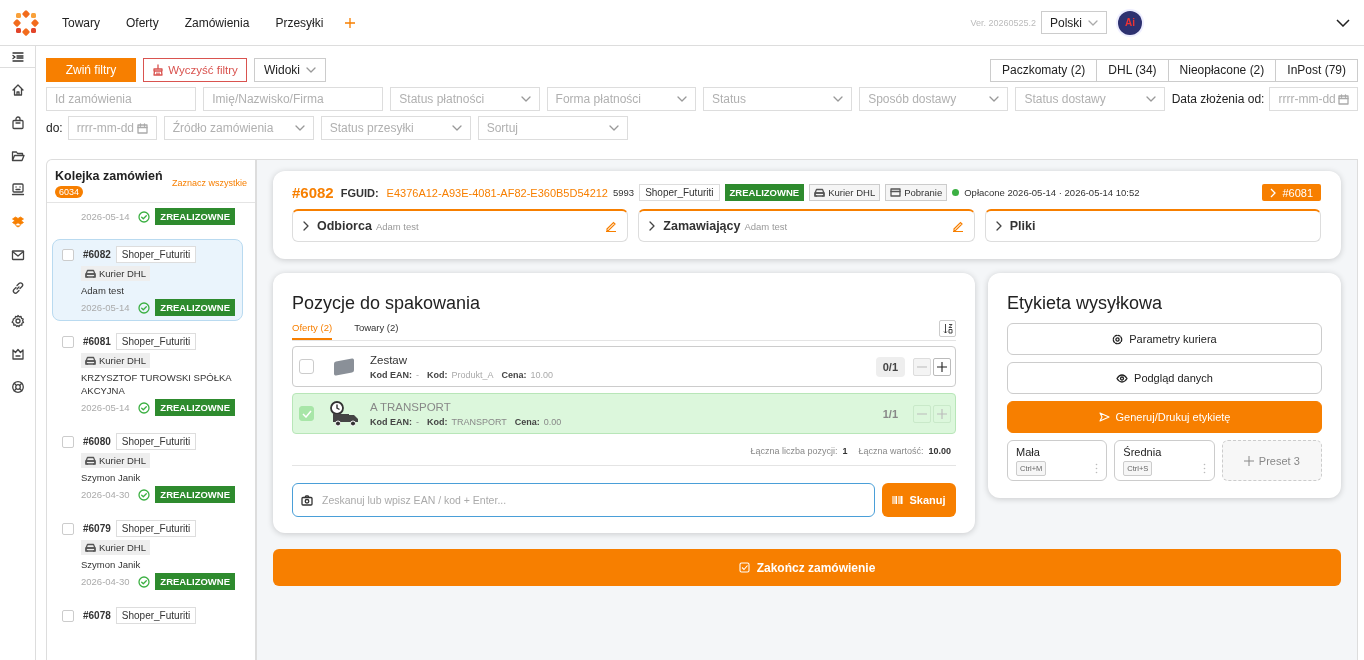 This screenshot has width=1364, height=660. What do you see at coordinates (147, 280) in the screenshot?
I see `order-card: #6082 Shoper_Futuriti Kurier DHL Adam test 2026-05-14 ZREALIZOWNE` at bounding box center [147, 280].